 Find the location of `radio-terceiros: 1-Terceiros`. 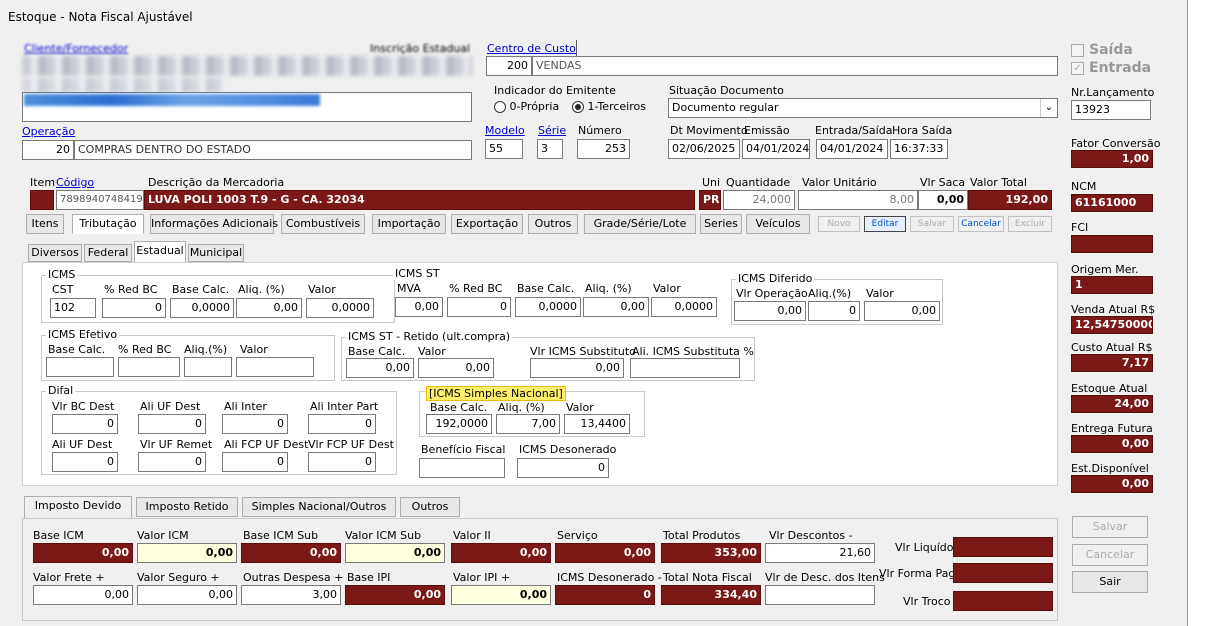

radio-terceiros: 1-Terceiros is located at coordinates (609, 106).